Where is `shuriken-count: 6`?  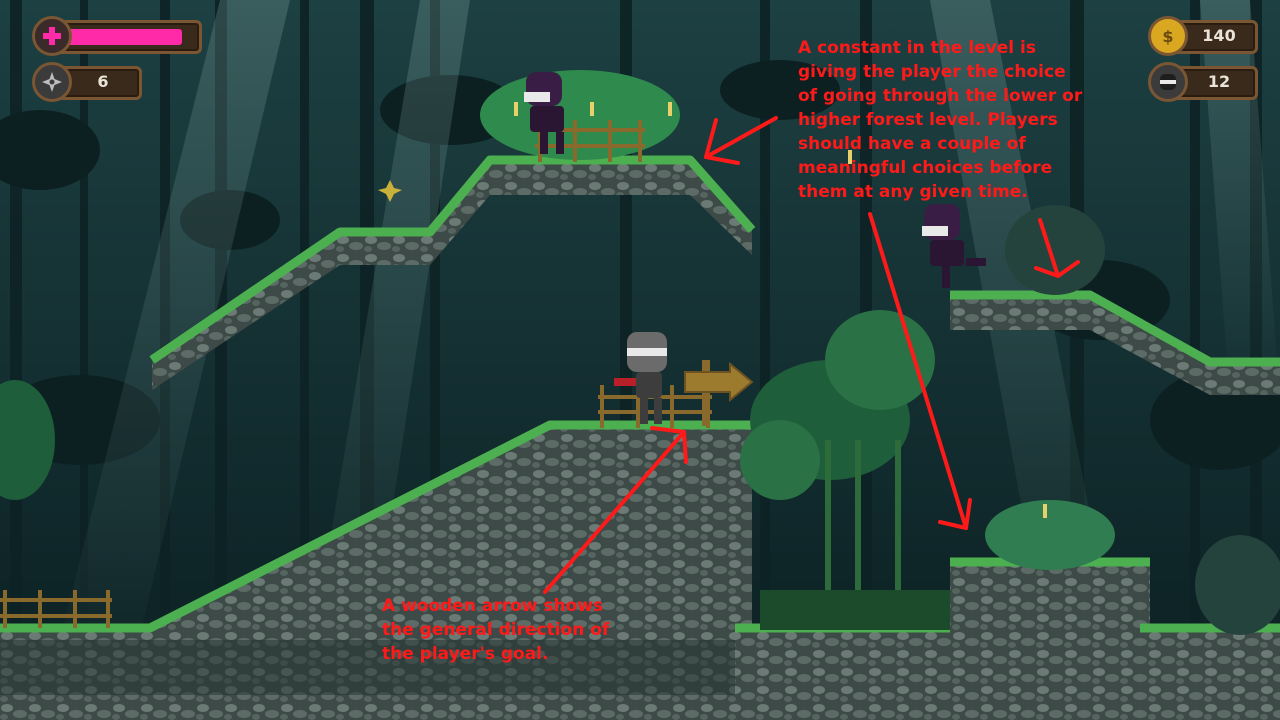
shuriken-count: 6 is located at coordinates (103, 81).